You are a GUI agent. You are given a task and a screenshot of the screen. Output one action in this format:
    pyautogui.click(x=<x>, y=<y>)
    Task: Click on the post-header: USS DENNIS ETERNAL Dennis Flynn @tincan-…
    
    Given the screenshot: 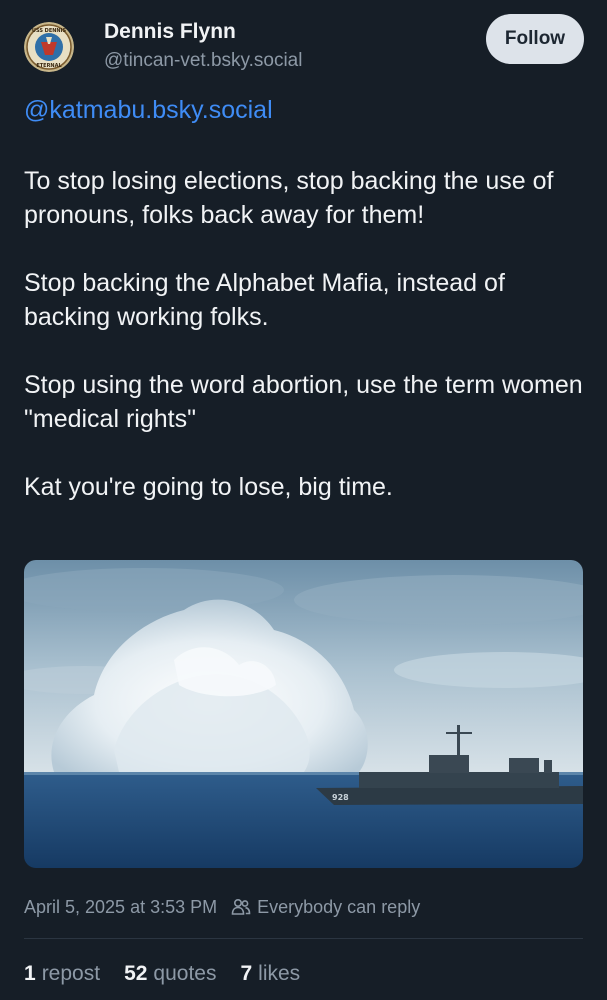 What is the action you would take?
    pyautogui.click(x=303, y=45)
    